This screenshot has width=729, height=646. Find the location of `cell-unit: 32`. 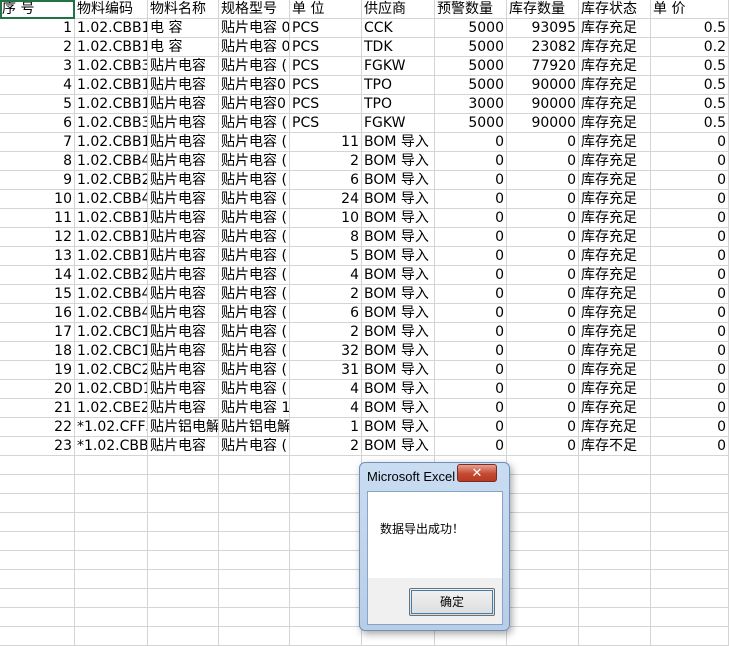

cell-unit: 32 is located at coordinates (326, 351).